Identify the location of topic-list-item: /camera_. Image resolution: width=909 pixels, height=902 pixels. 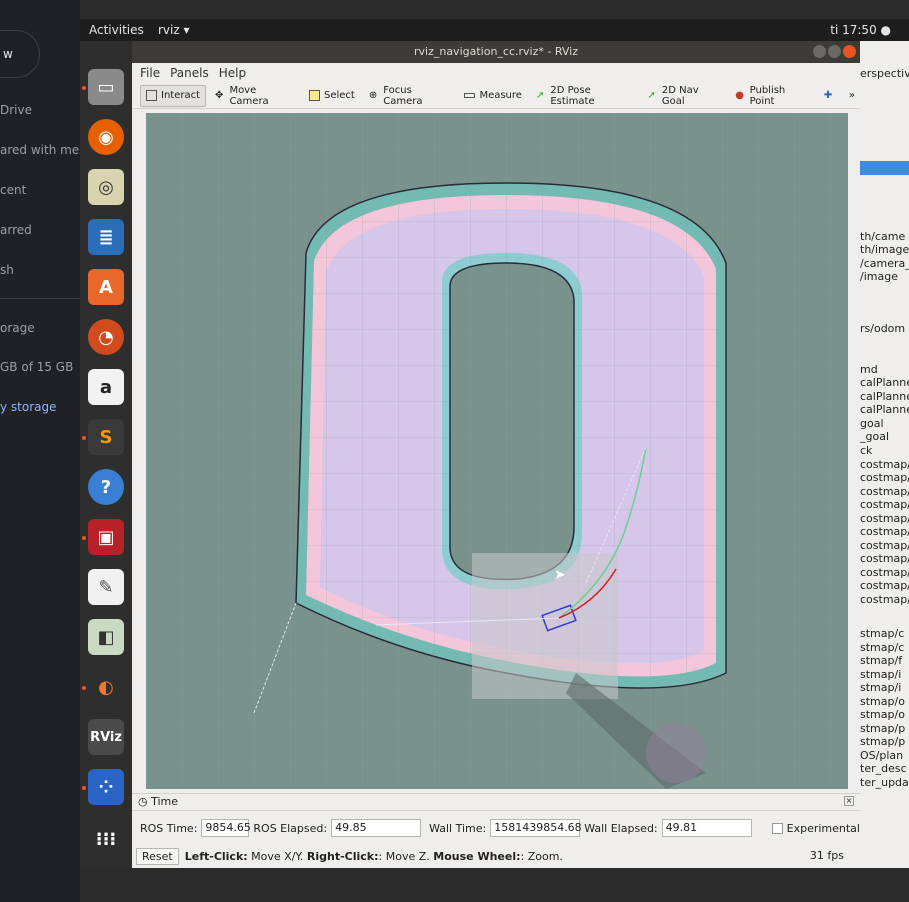
(884, 263).